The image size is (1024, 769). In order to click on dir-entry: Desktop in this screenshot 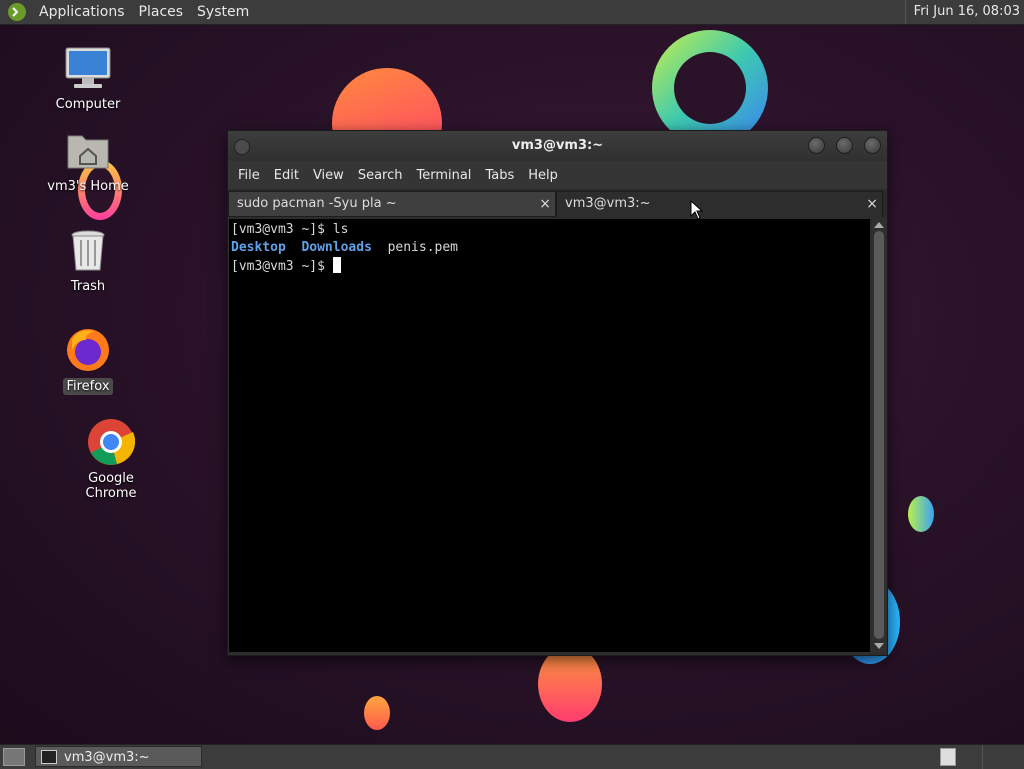, I will do `click(258, 247)`.